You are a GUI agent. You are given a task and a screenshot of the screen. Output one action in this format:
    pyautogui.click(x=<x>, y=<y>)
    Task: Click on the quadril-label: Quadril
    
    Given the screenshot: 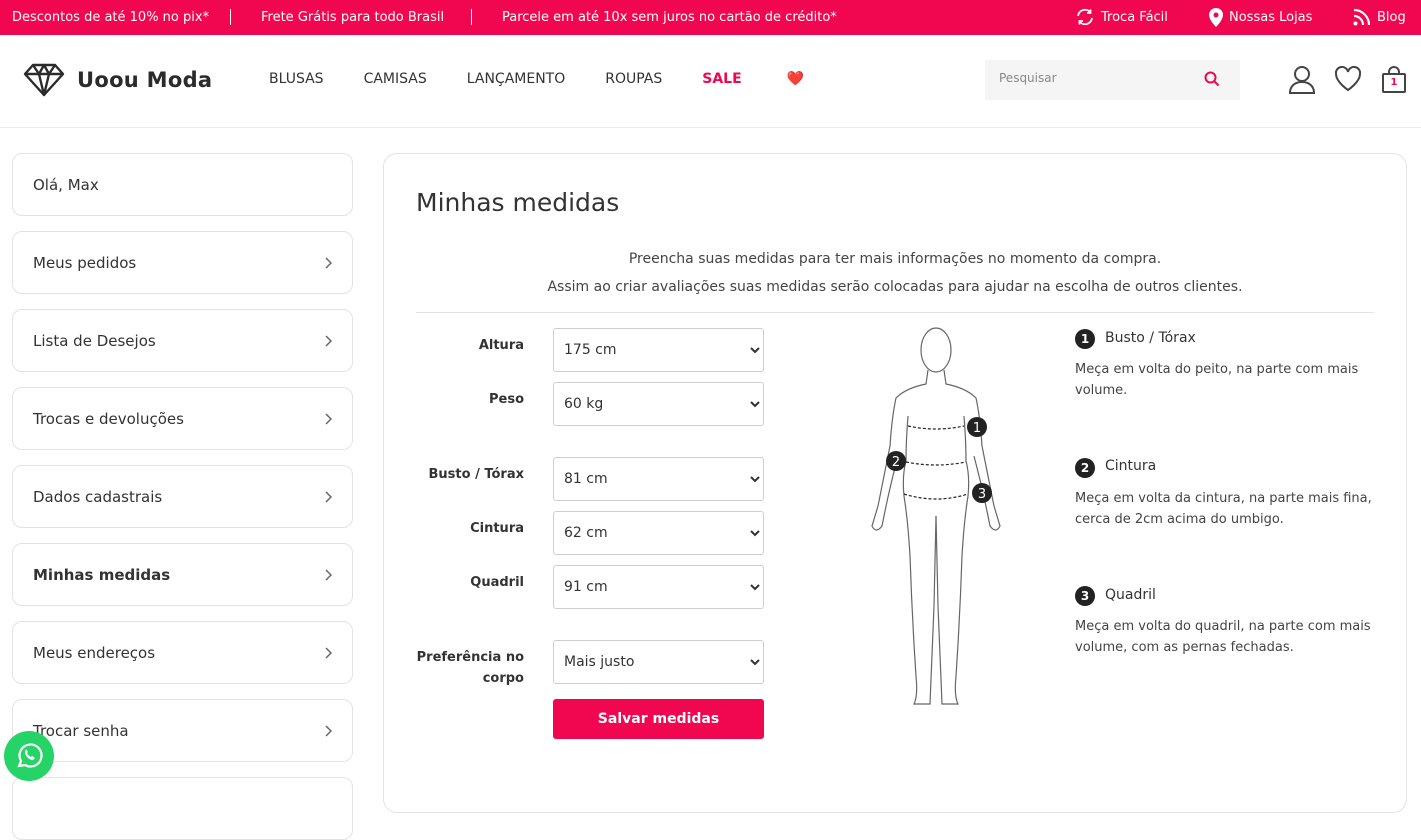 What is the action you would take?
    pyautogui.click(x=497, y=582)
    